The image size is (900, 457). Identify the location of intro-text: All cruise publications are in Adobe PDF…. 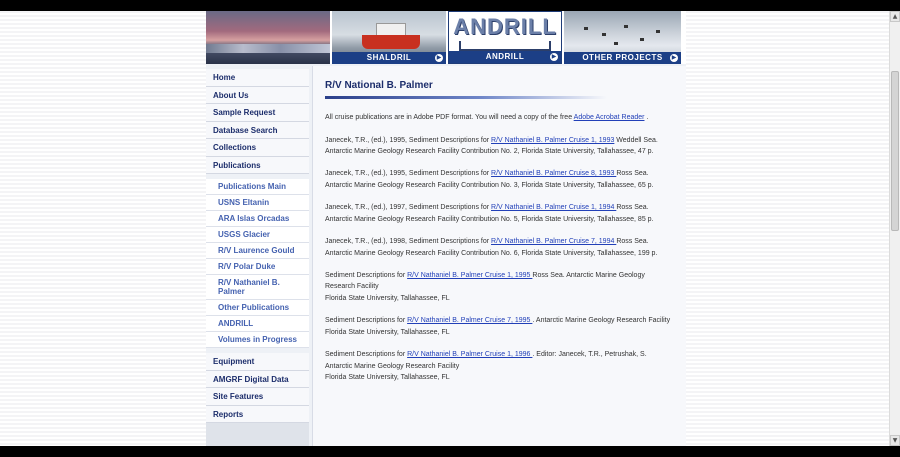
(449, 117).